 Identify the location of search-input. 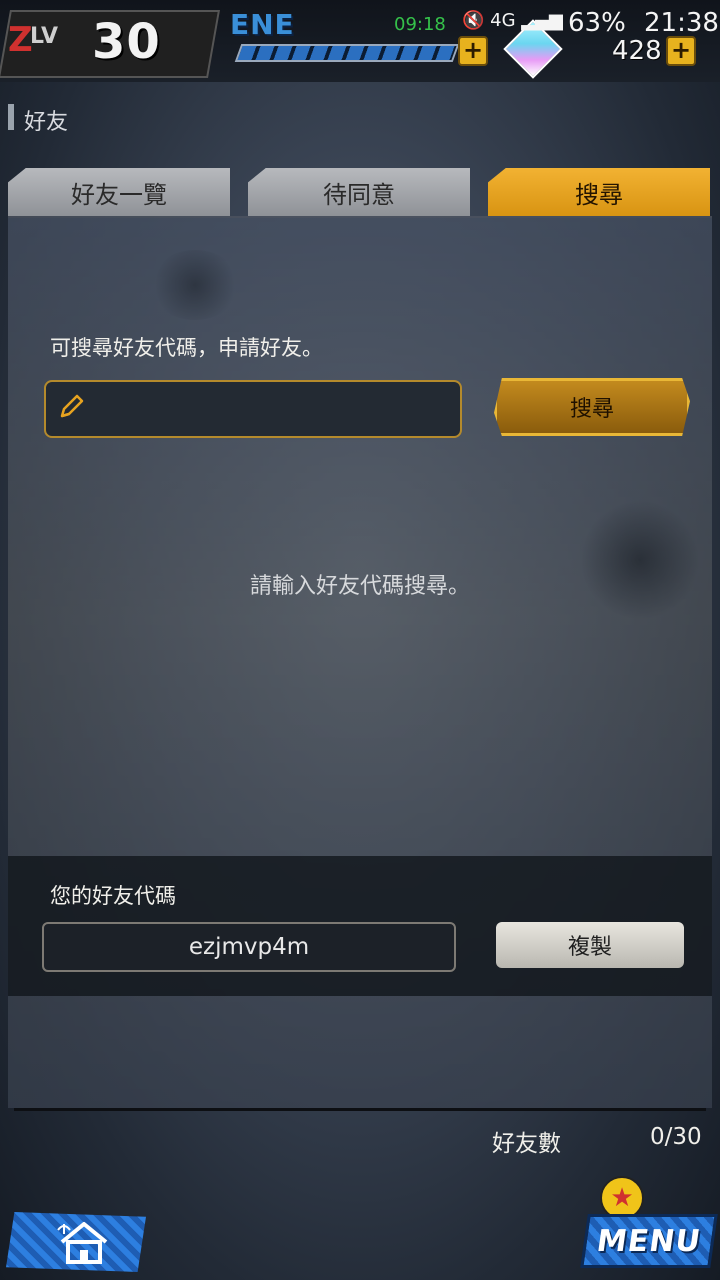
(273, 408).